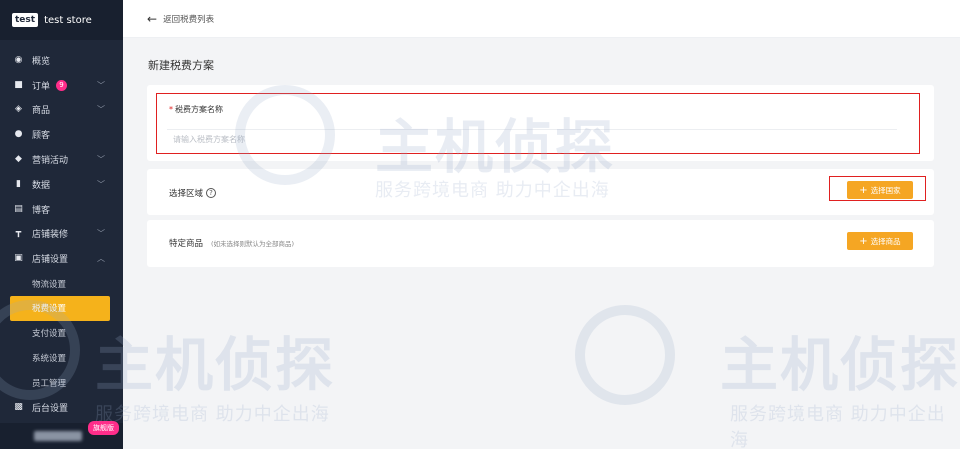 This screenshot has height=449, width=960. What do you see at coordinates (41, 185) in the screenshot?
I see `sidebar-item-label: 数据` at bounding box center [41, 185].